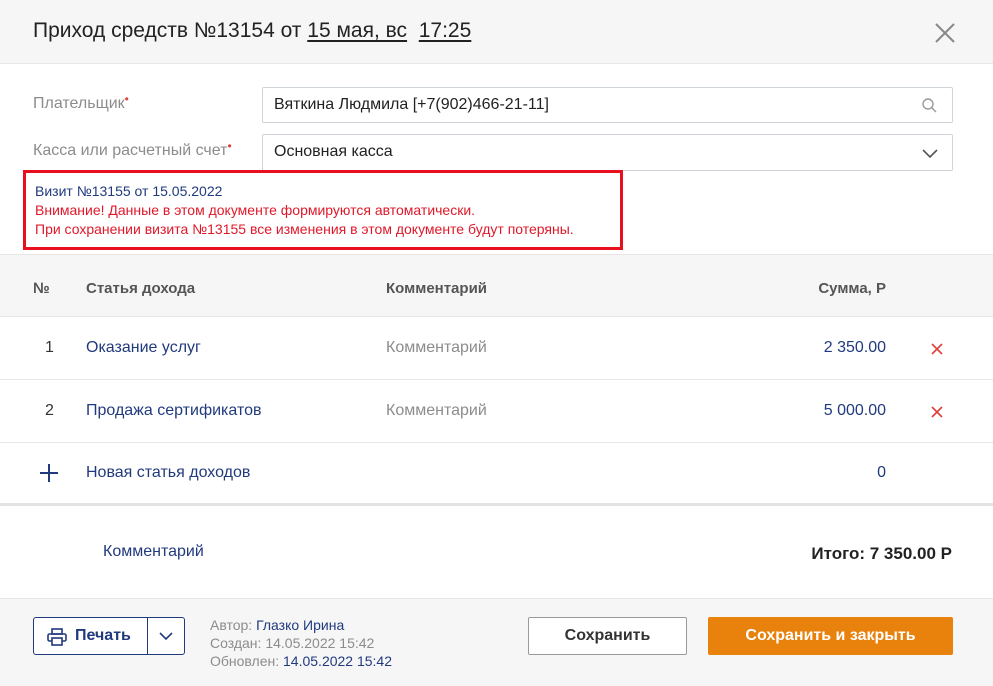  What do you see at coordinates (496, 473) in the screenshot?
I see `new-row: Новая статья доходов 0` at bounding box center [496, 473].